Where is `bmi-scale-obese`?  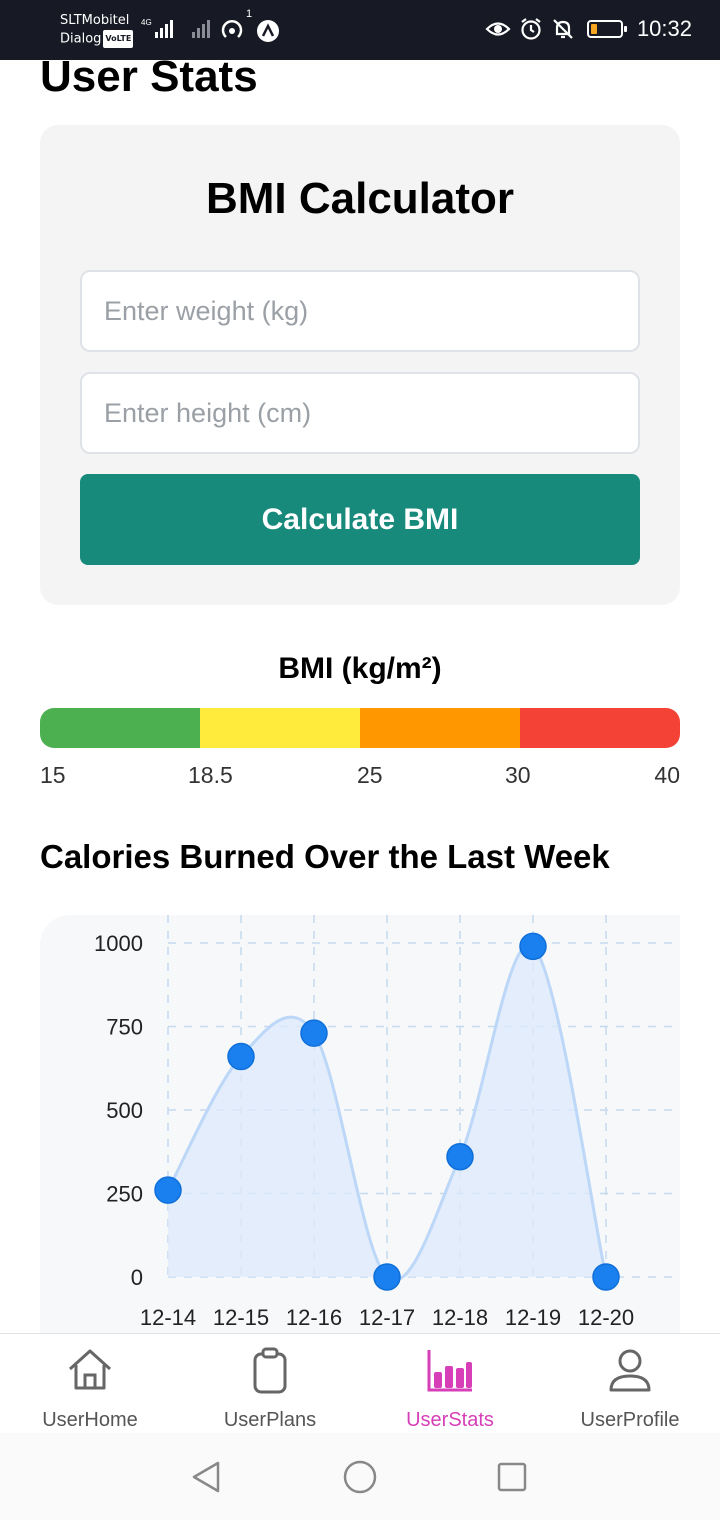 bmi-scale-obese is located at coordinates (600, 728).